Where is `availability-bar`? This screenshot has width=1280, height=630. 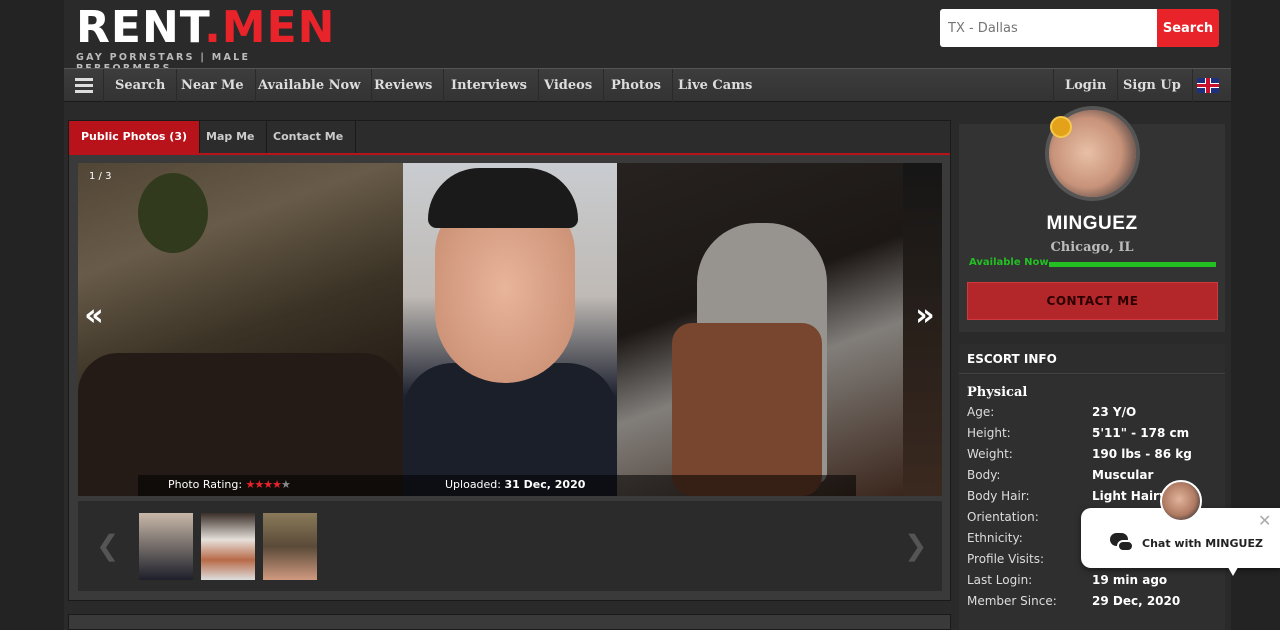 availability-bar is located at coordinates (1132, 264).